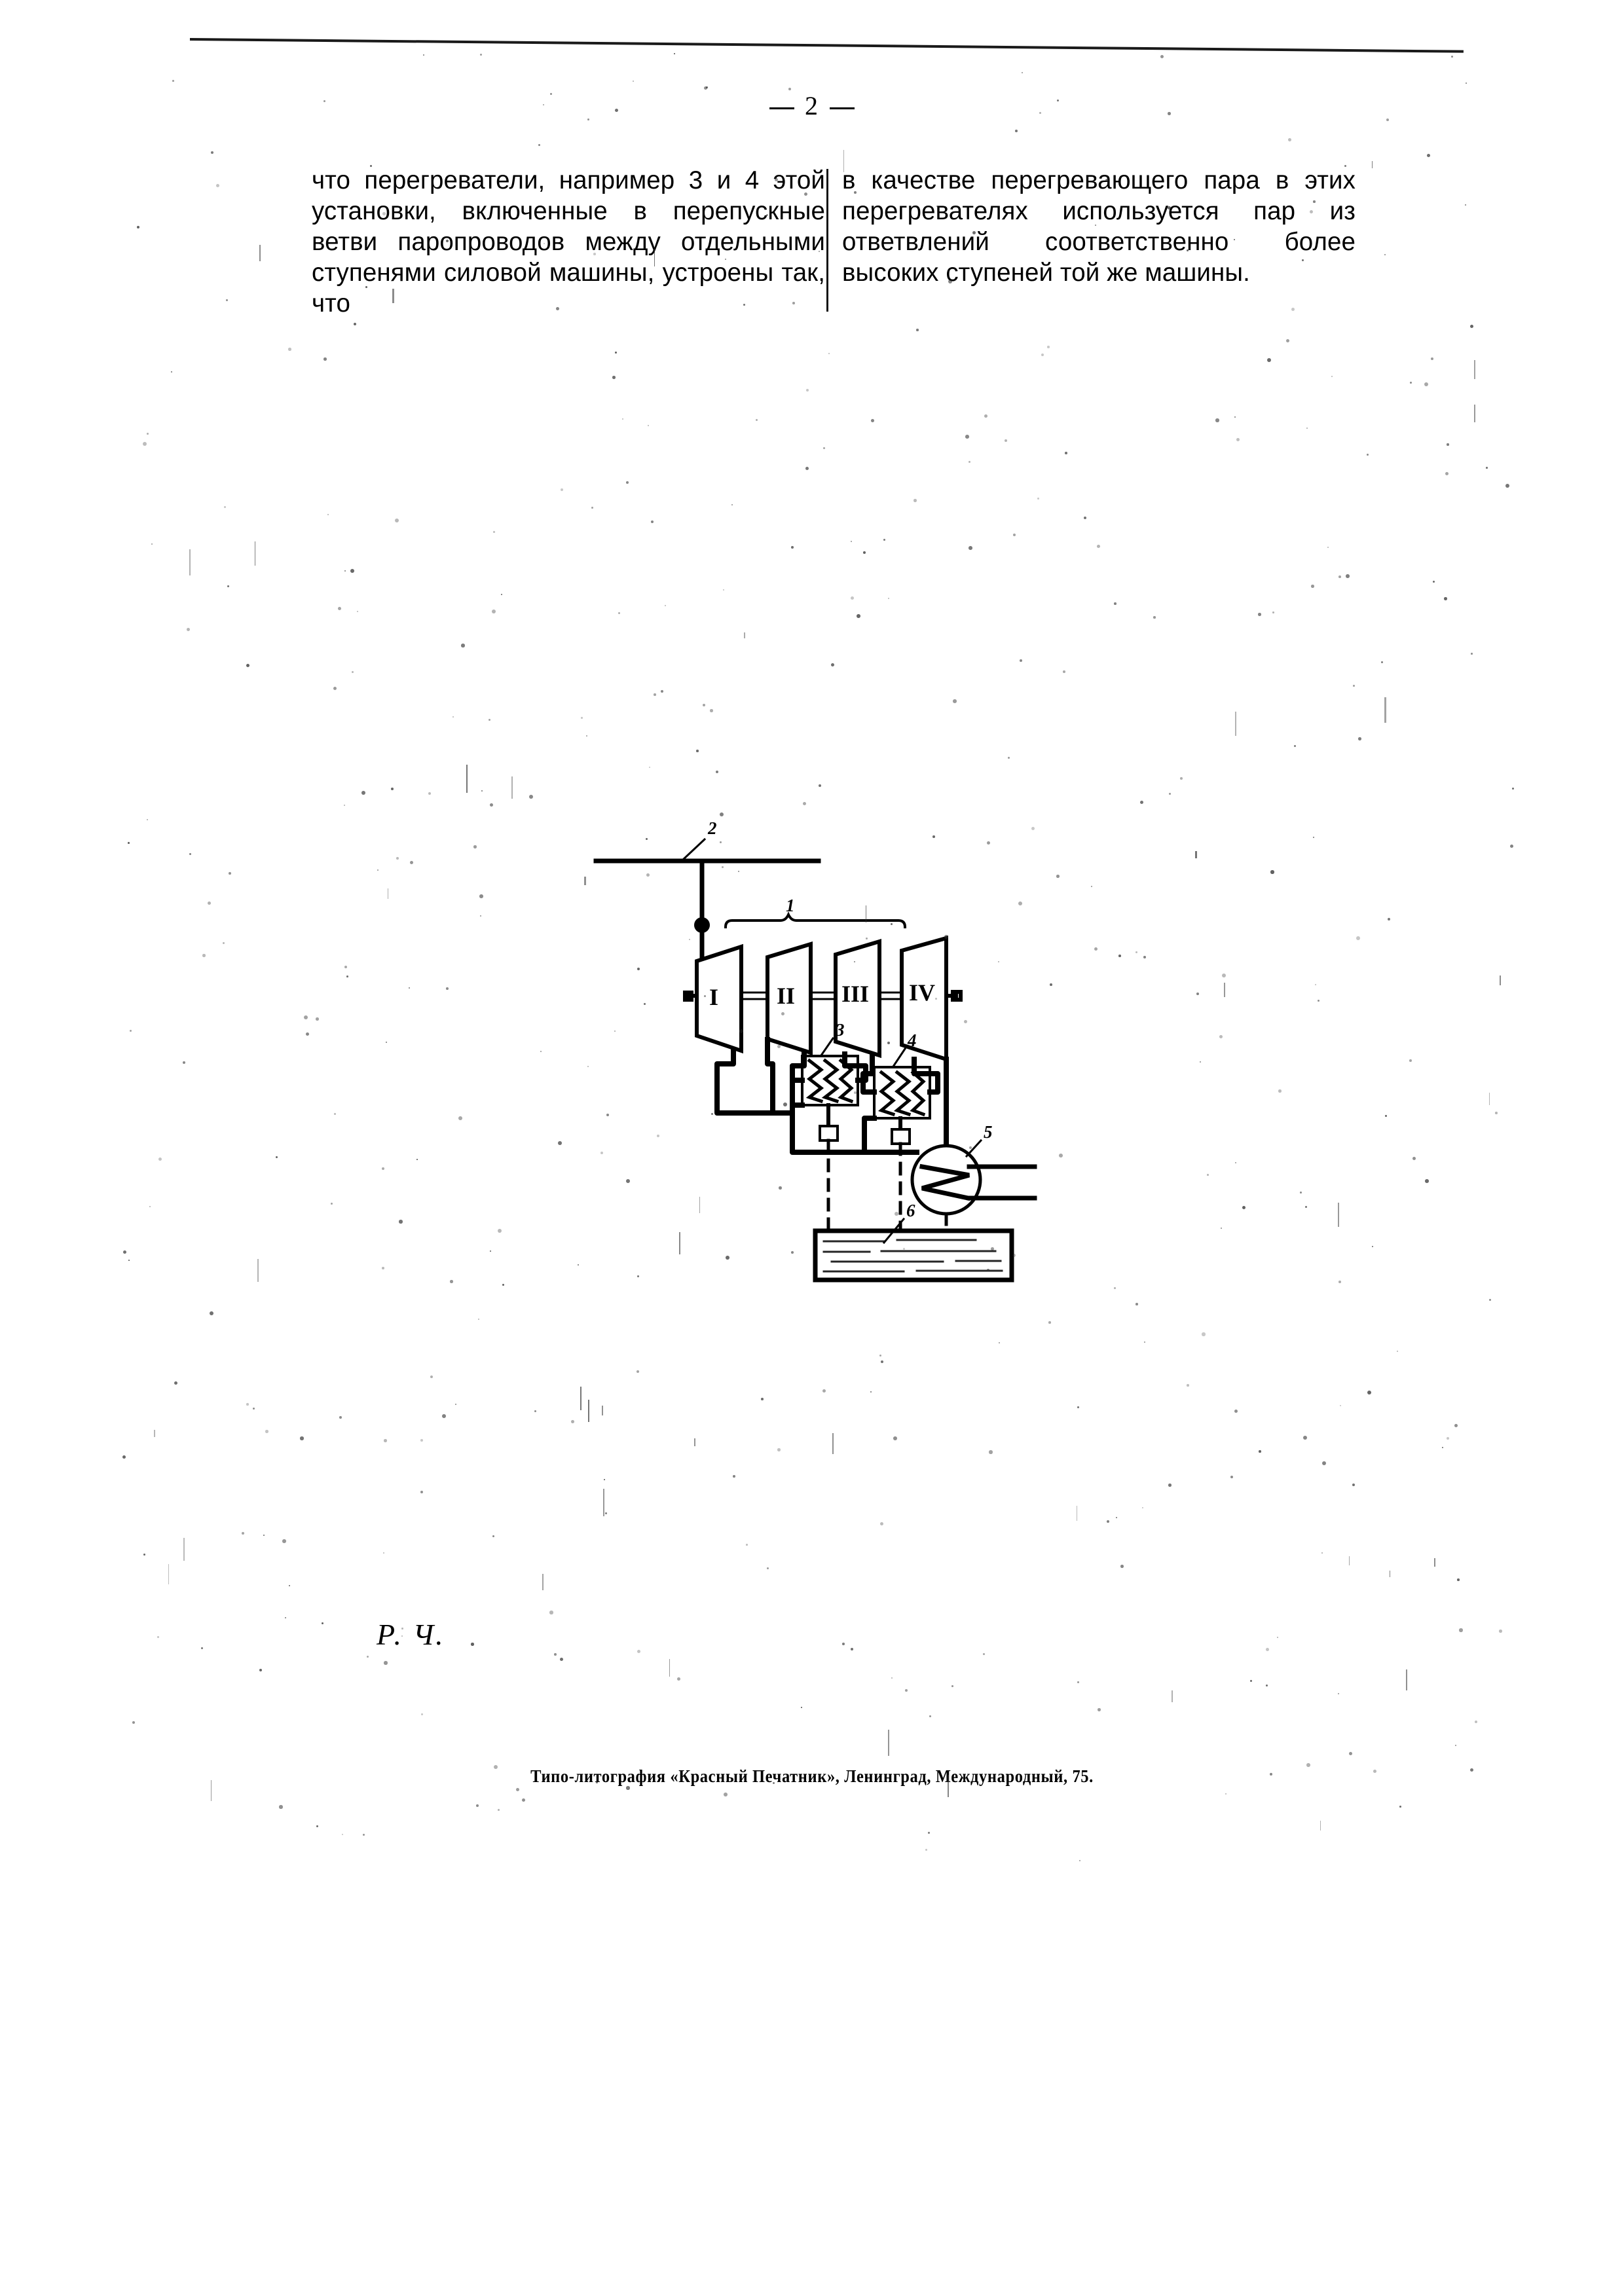  I want to click on figure-label-1: 1, so click(790, 905).